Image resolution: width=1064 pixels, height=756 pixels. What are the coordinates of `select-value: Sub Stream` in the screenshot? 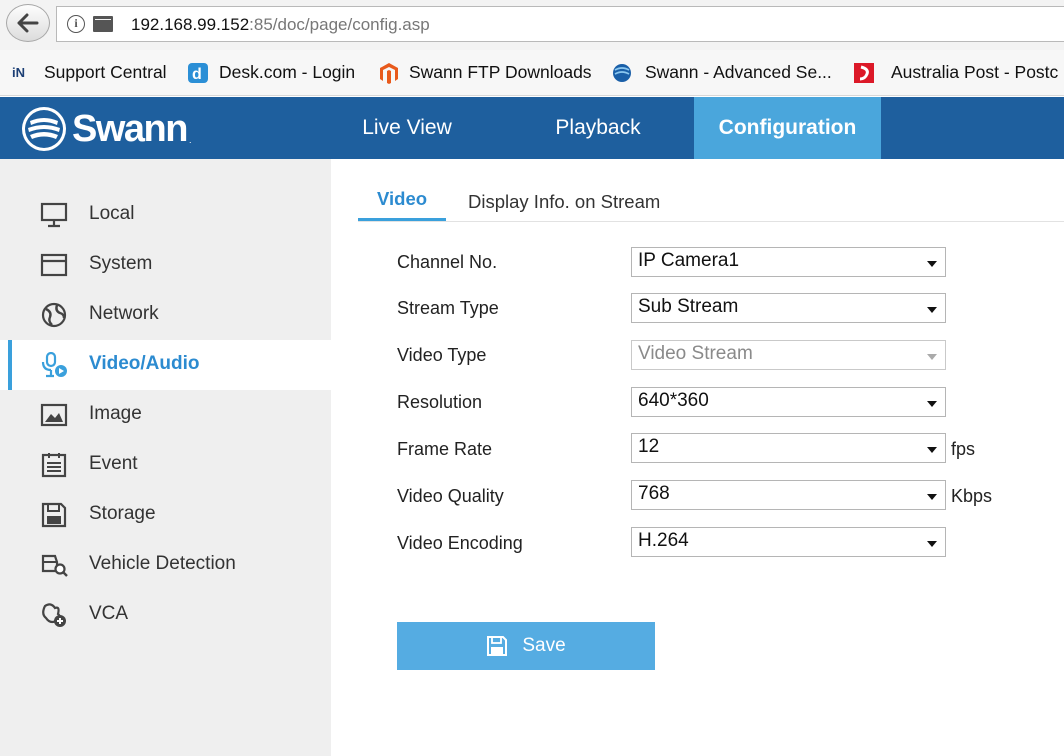 It's located at (688, 306).